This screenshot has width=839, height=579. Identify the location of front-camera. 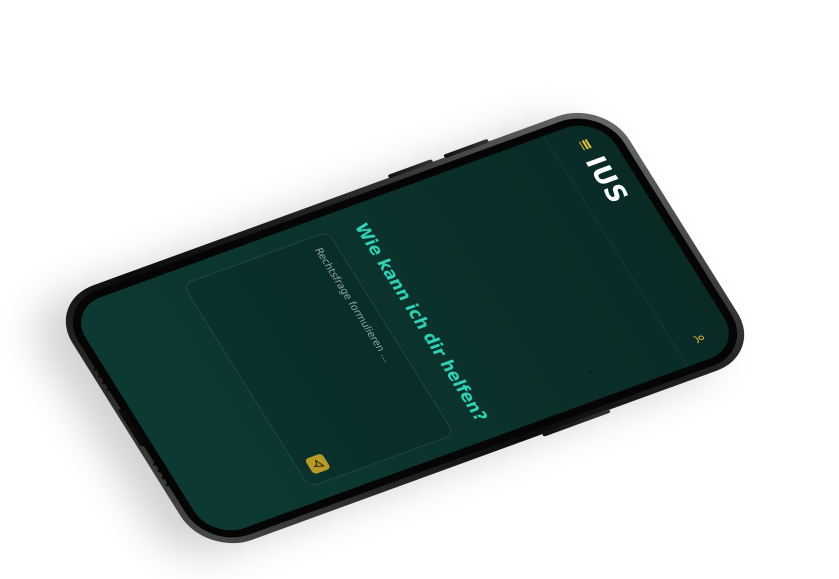
(590, 373).